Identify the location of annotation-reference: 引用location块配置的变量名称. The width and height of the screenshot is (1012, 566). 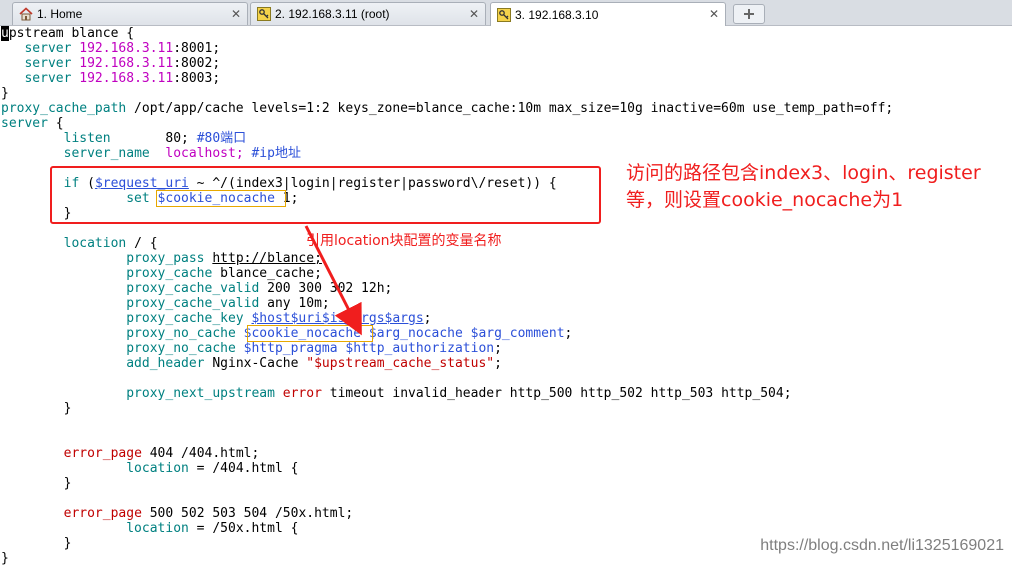
(404, 241).